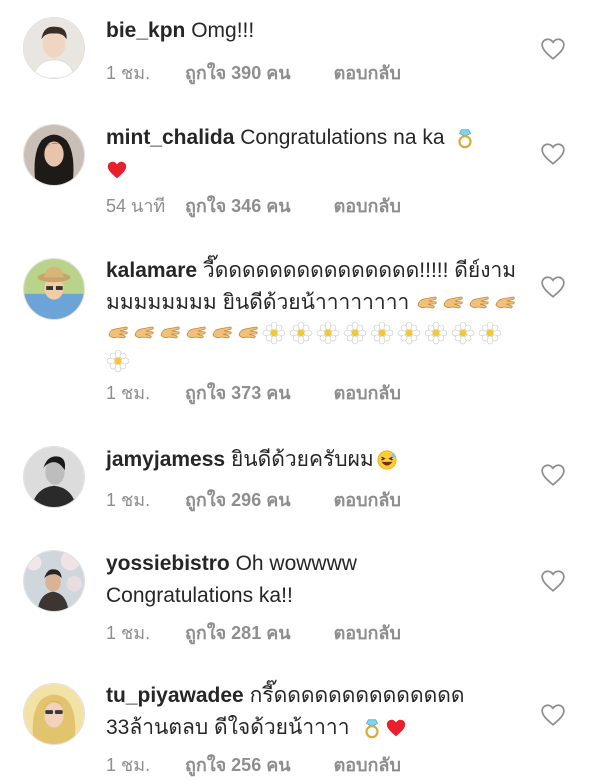 The width and height of the screenshot is (600, 784). I want to click on comment-text: Omg!!!, so click(223, 30).